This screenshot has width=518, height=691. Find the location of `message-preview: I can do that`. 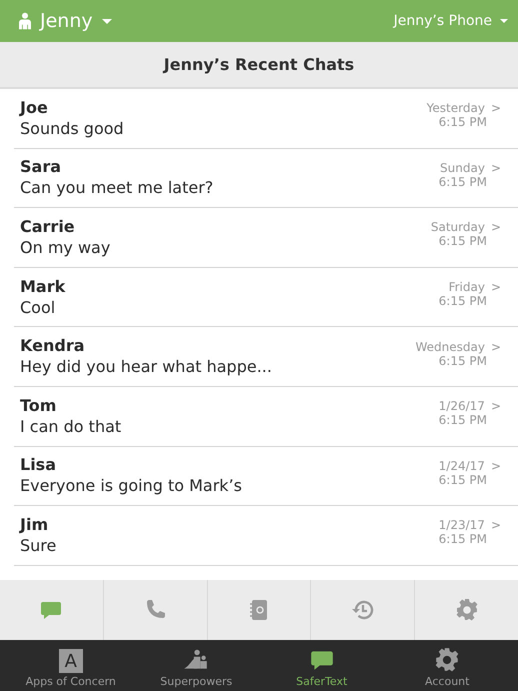

message-preview: I can do that is located at coordinates (71, 426).